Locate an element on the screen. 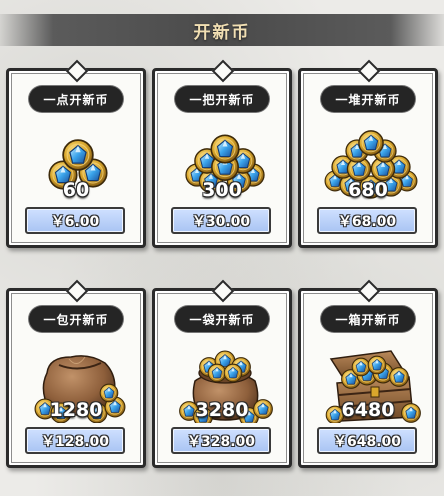 The width and height of the screenshot is (444, 496). coin-amount: 300 is located at coordinates (222, 190).